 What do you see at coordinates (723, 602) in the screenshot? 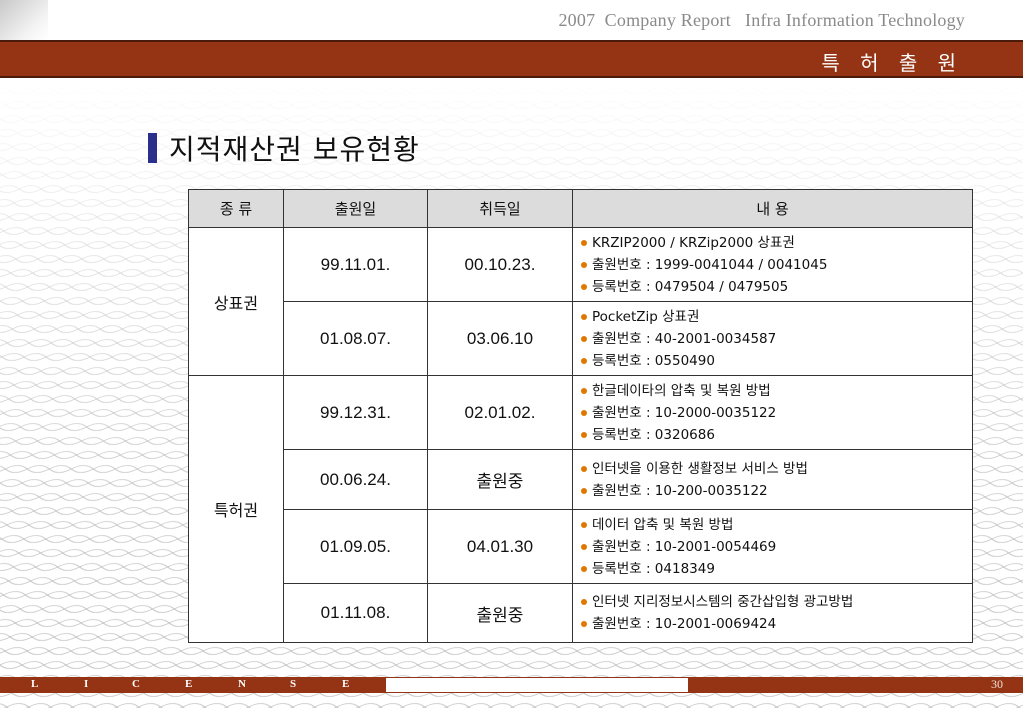
I see `content-line: 인터넷 지리정보시스템의 중간삽입형 광고방법` at bounding box center [723, 602].